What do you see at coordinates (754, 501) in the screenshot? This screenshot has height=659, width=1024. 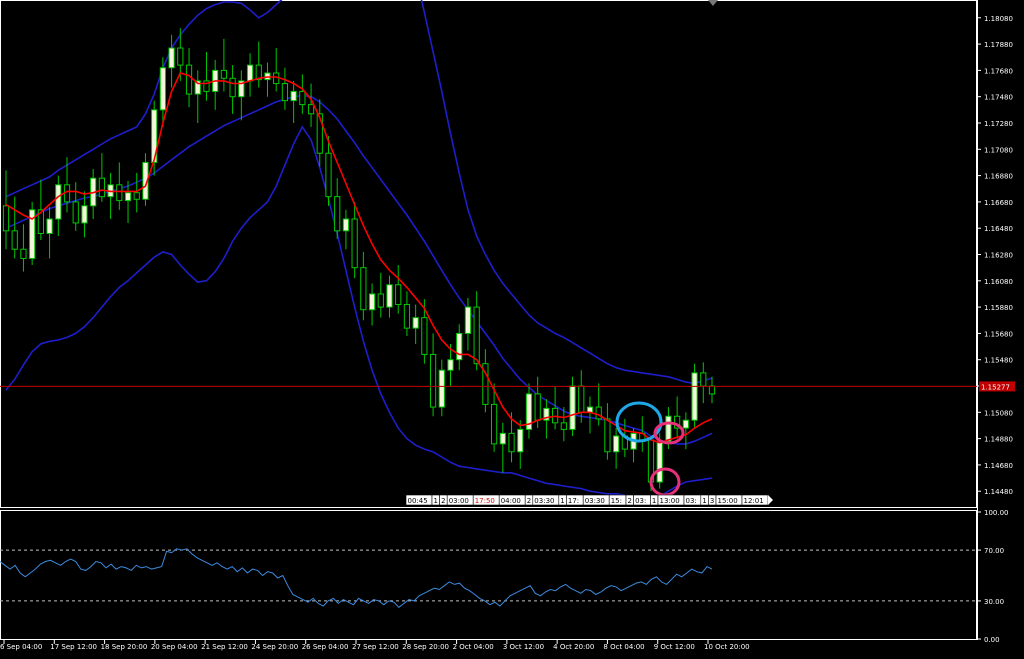 I see `time-tag-label: 12:01` at bounding box center [754, 501].